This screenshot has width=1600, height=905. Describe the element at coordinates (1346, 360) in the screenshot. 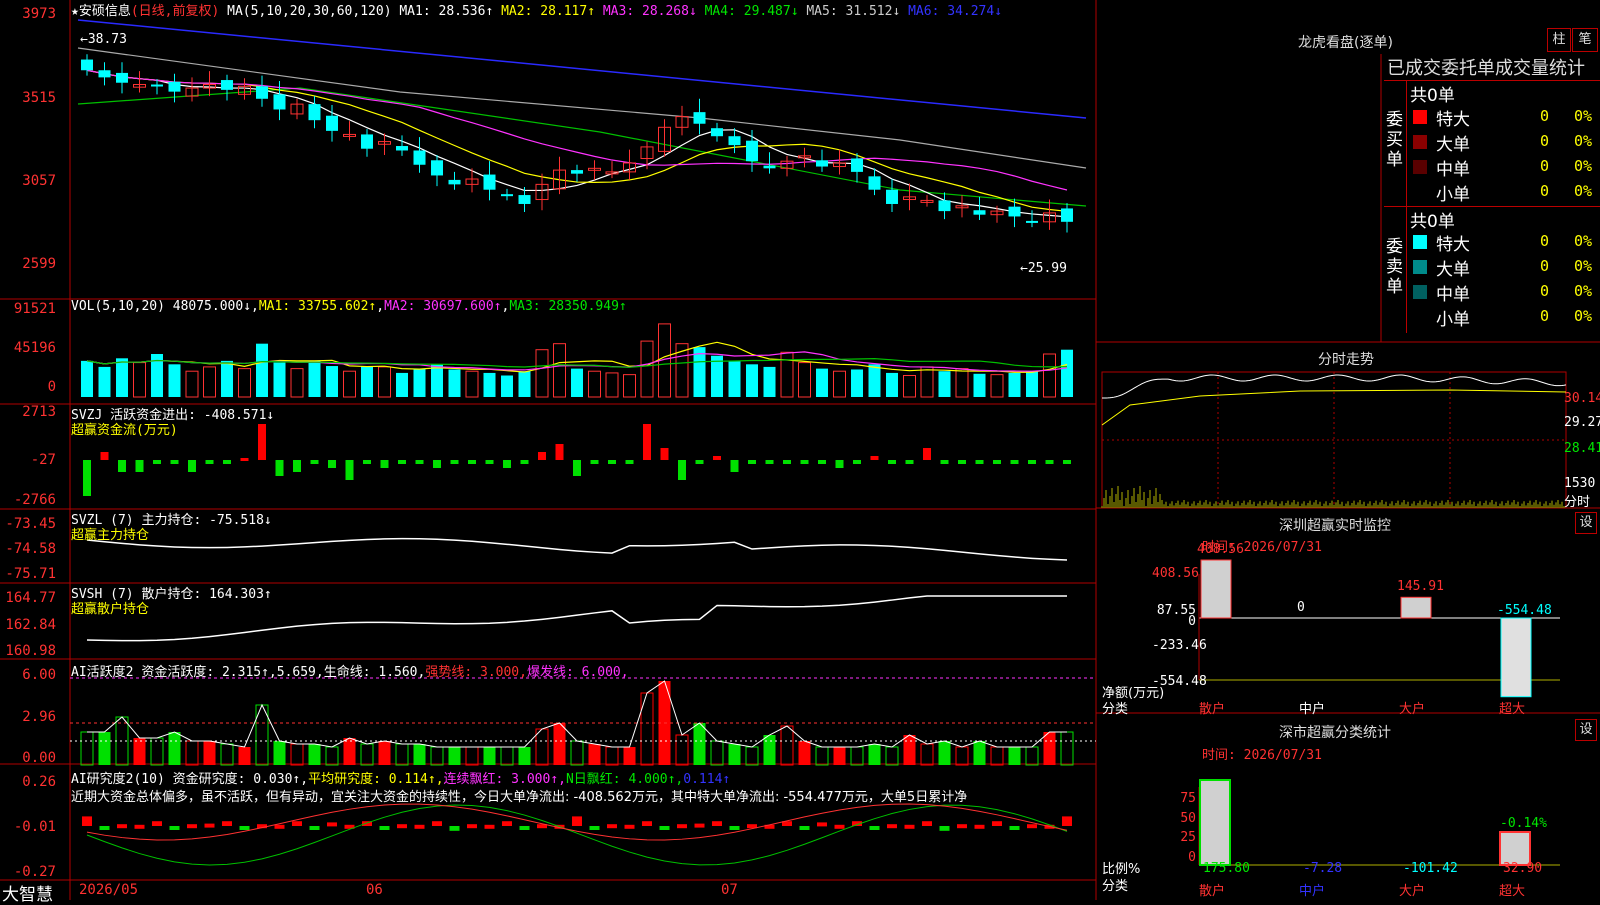

I see `fenshi-title: 分时走势` at that location.